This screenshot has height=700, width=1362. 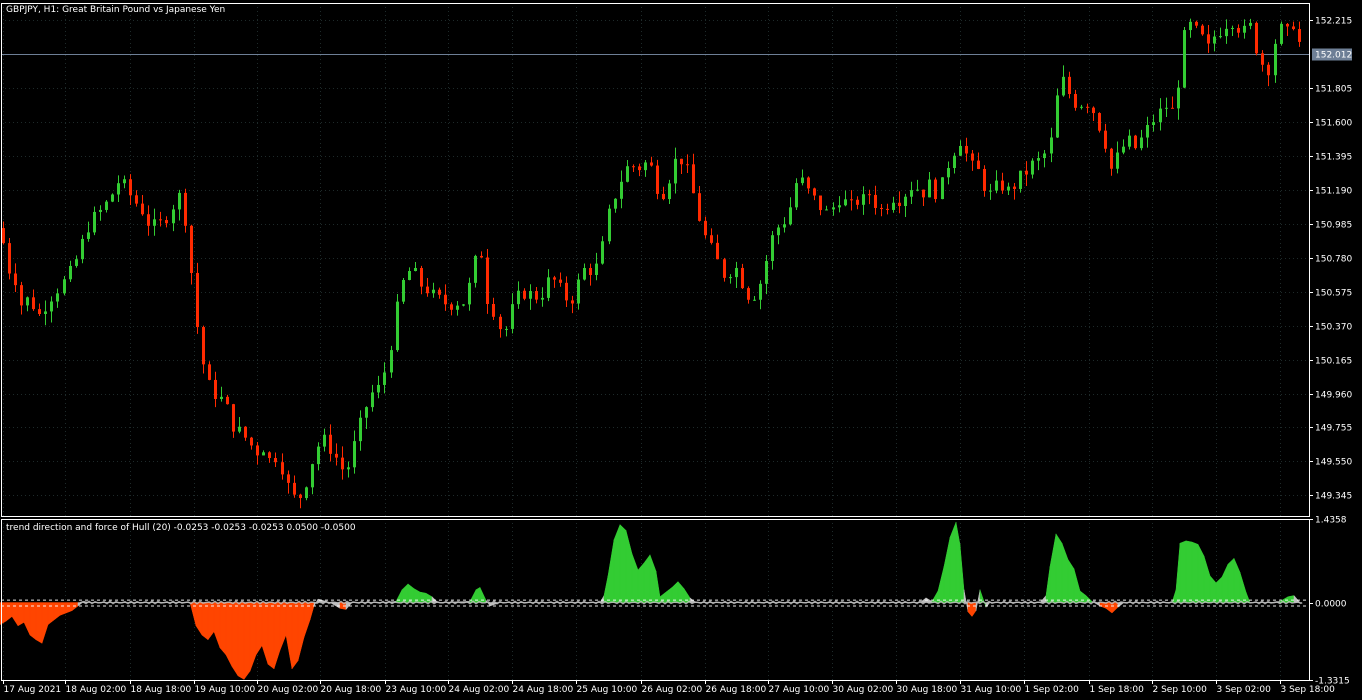 I want to click on y-tick-label: 150.575, so click(x=1333, y=294).